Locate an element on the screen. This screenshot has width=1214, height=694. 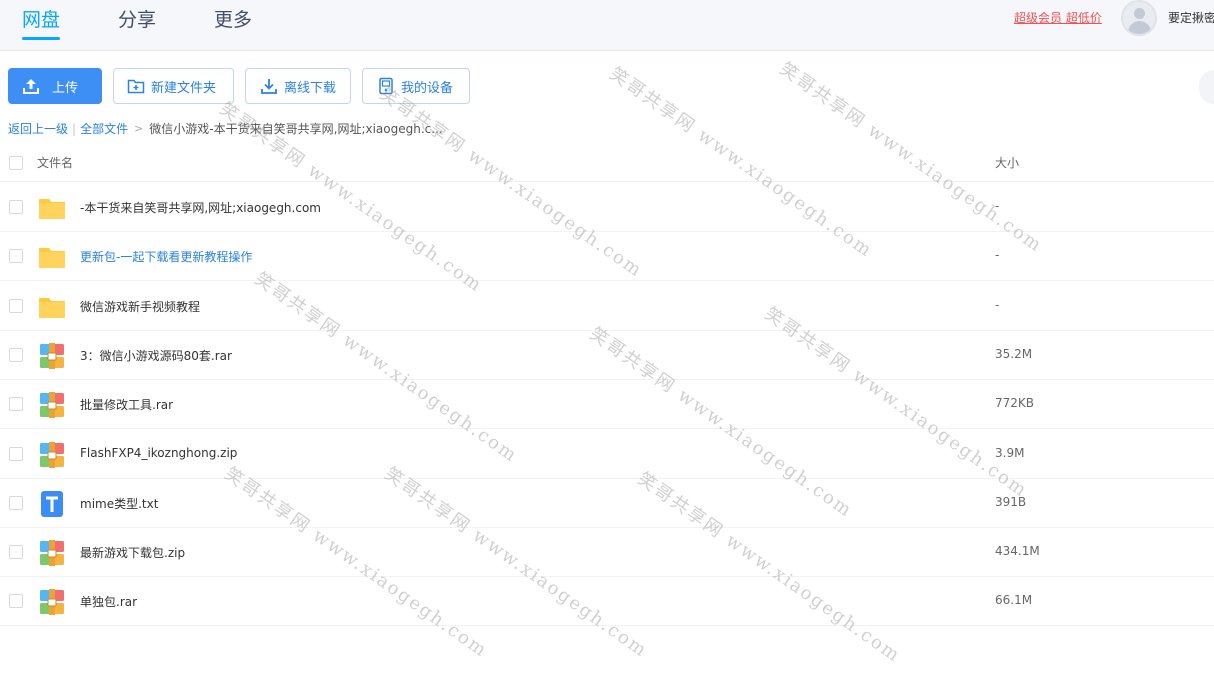
new-folder-button: 新建文件夹 is located at coordinates (173, 86).